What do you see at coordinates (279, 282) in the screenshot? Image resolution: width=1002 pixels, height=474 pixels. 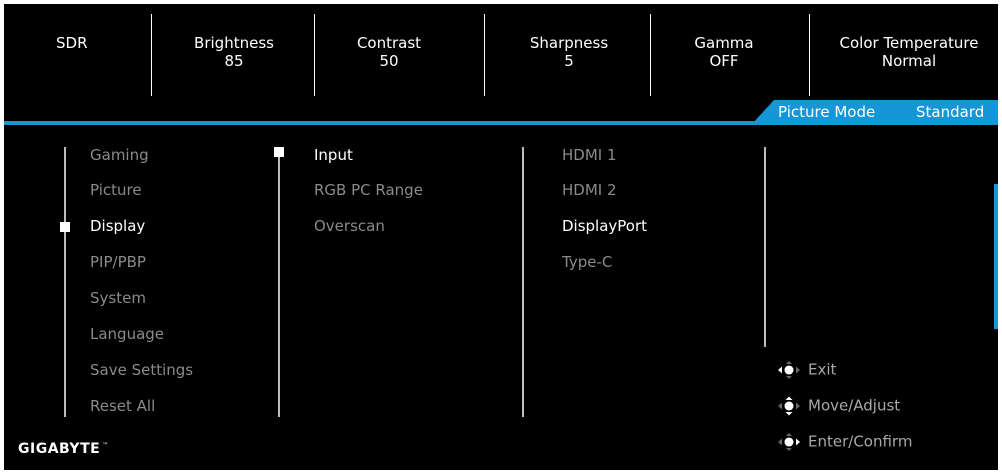 I see `sub-menu-line` at bounding box center [279, 282].